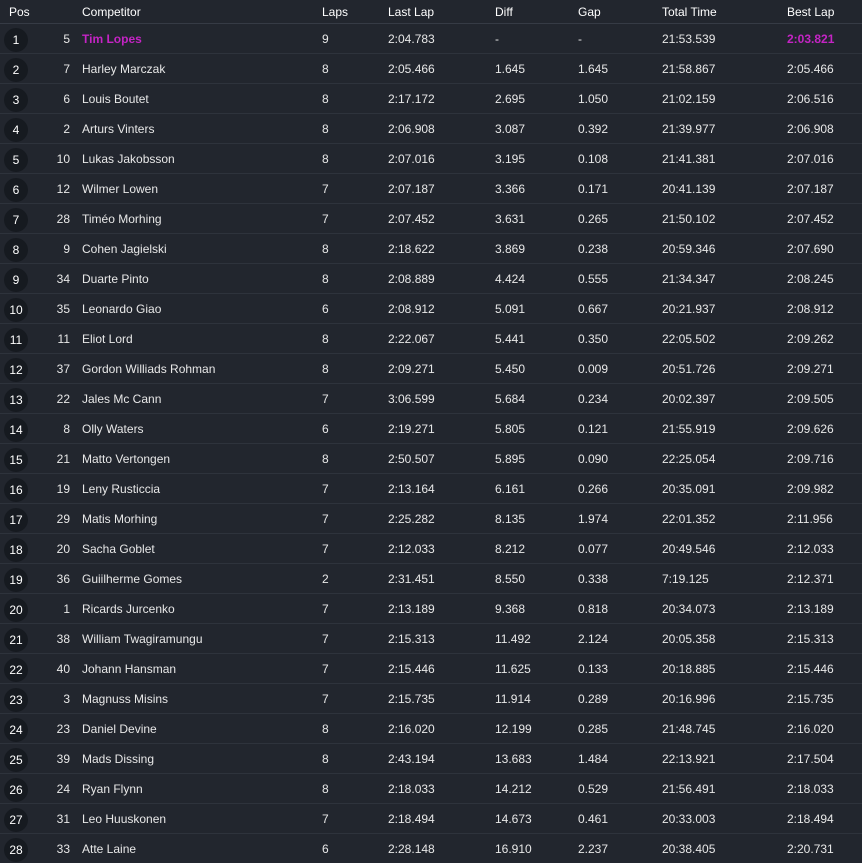 The image size is (862, 863). I want to click on diff: 11.625, so click(536, 668).